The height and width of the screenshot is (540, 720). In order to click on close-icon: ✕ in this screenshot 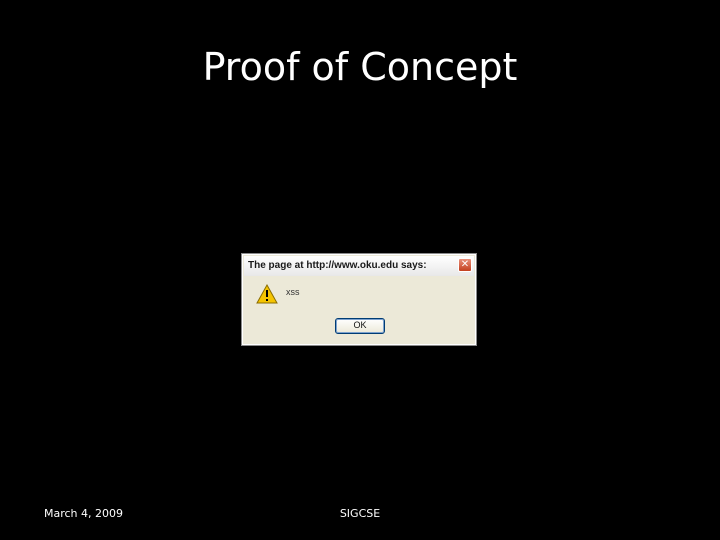, I will do `click(465, 265)`.